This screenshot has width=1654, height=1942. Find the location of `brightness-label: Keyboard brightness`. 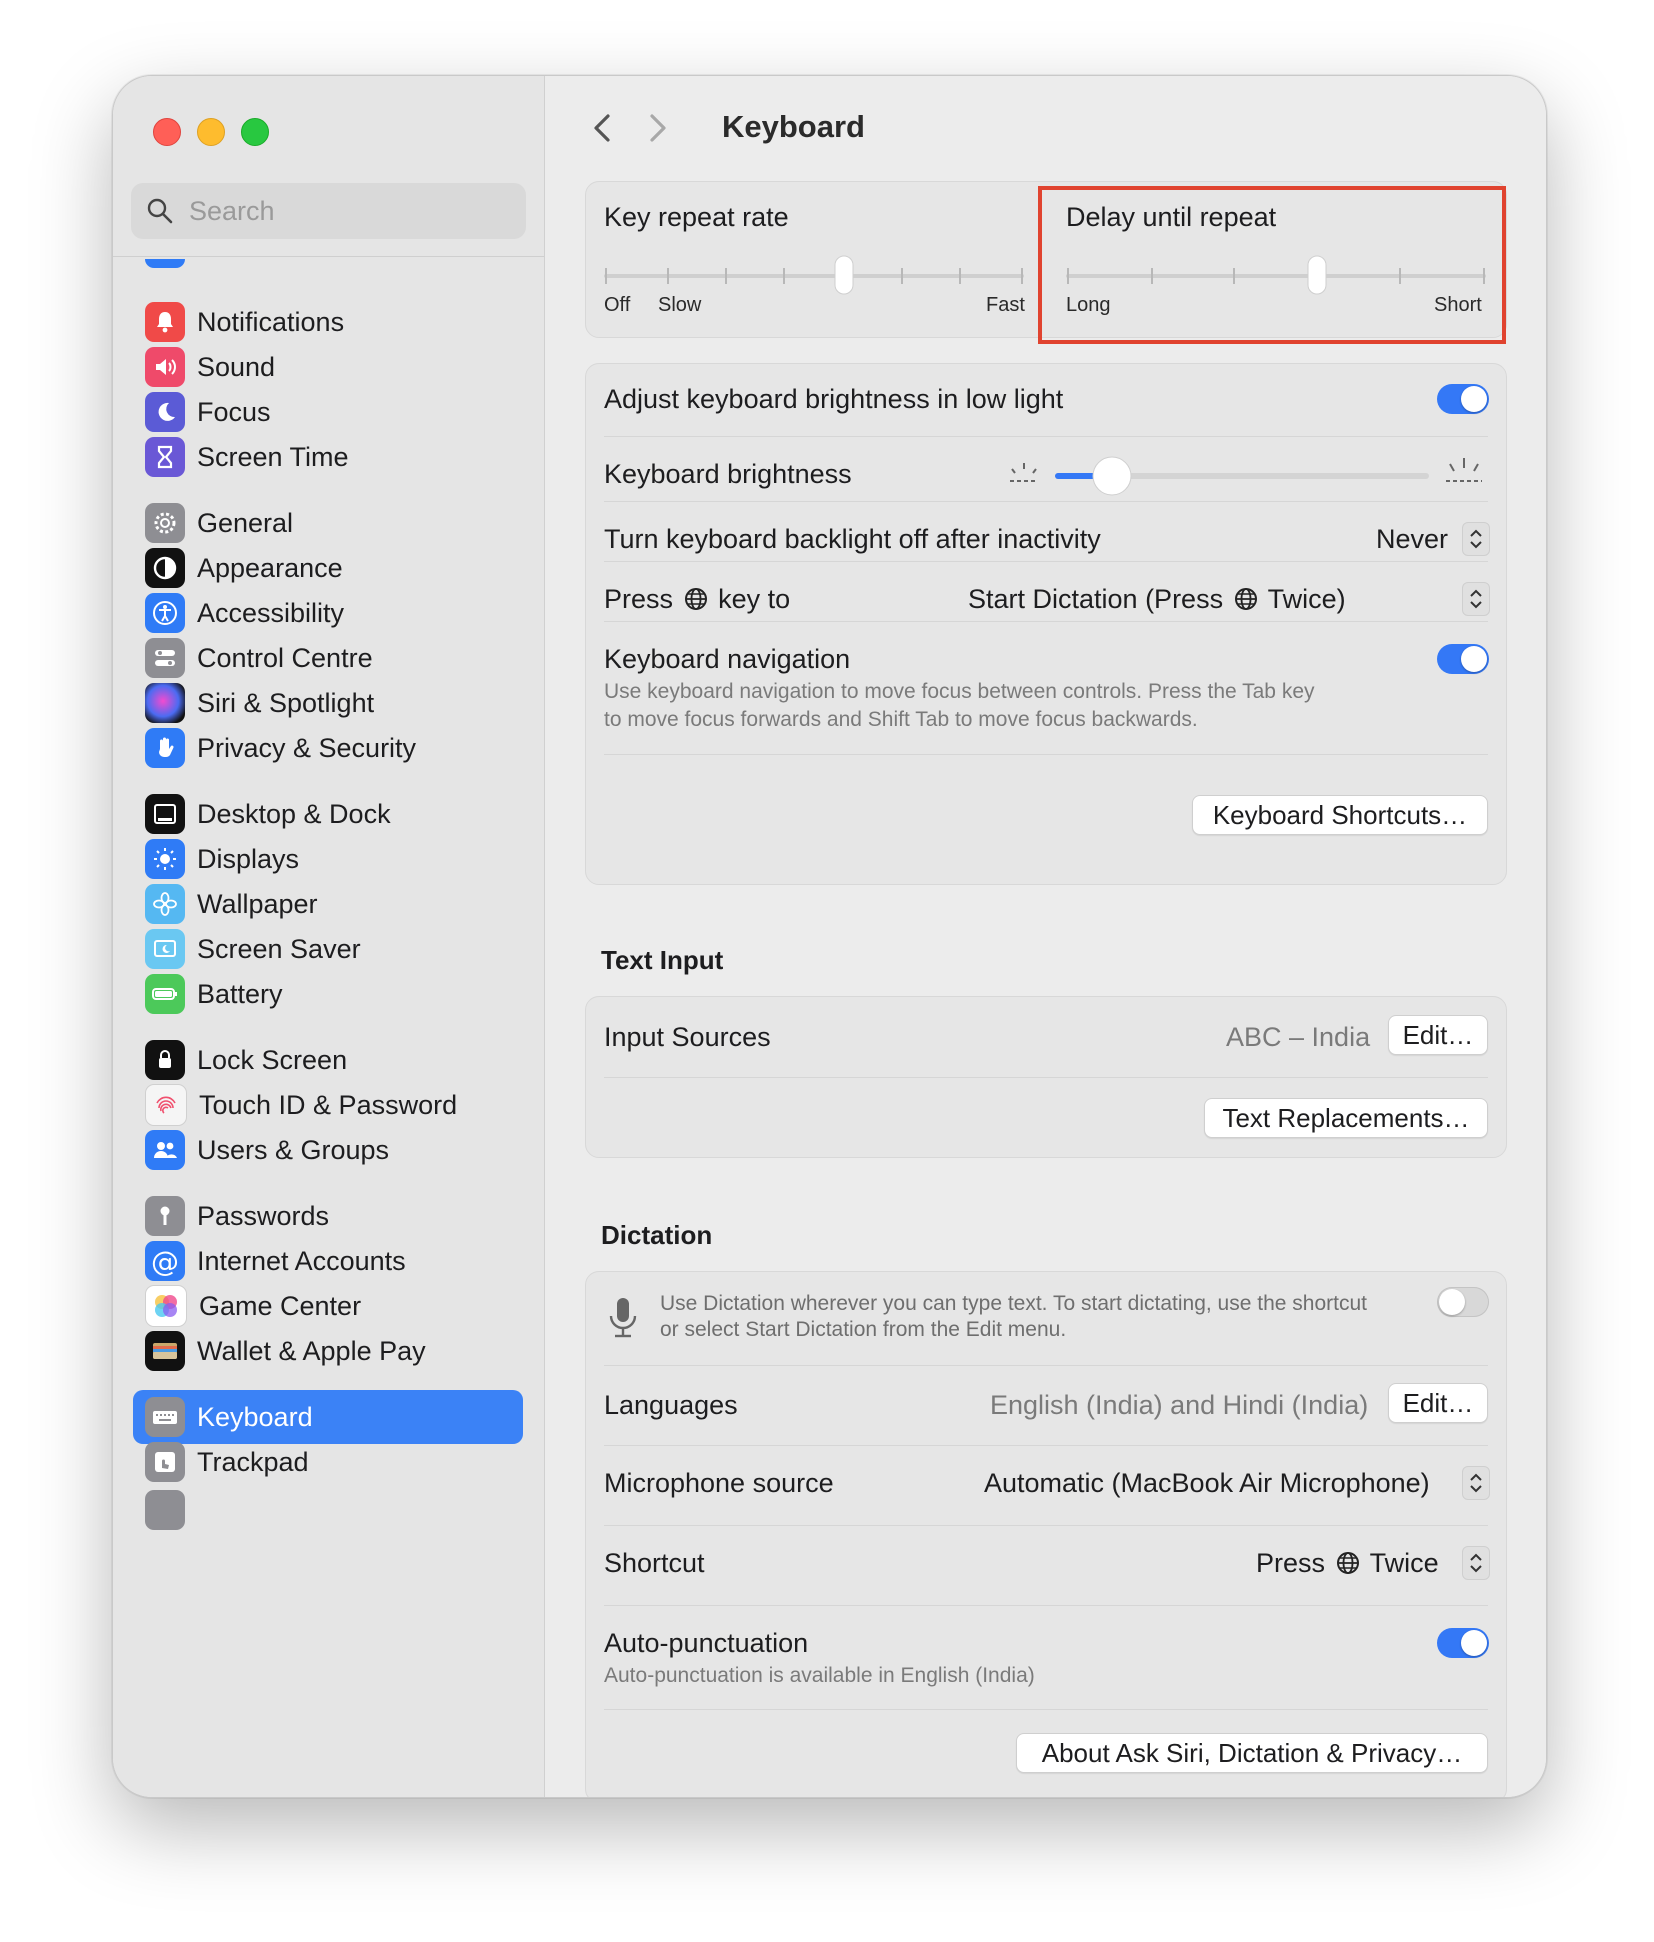

brightness-label: Keyboard brightness is located at coordinates (728, 474).